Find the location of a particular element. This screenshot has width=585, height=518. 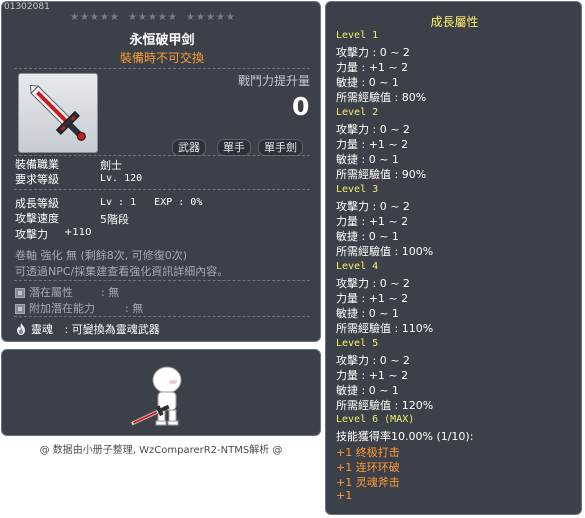

potential-label: 潛在屬性 is located at coordinates (51, 292).